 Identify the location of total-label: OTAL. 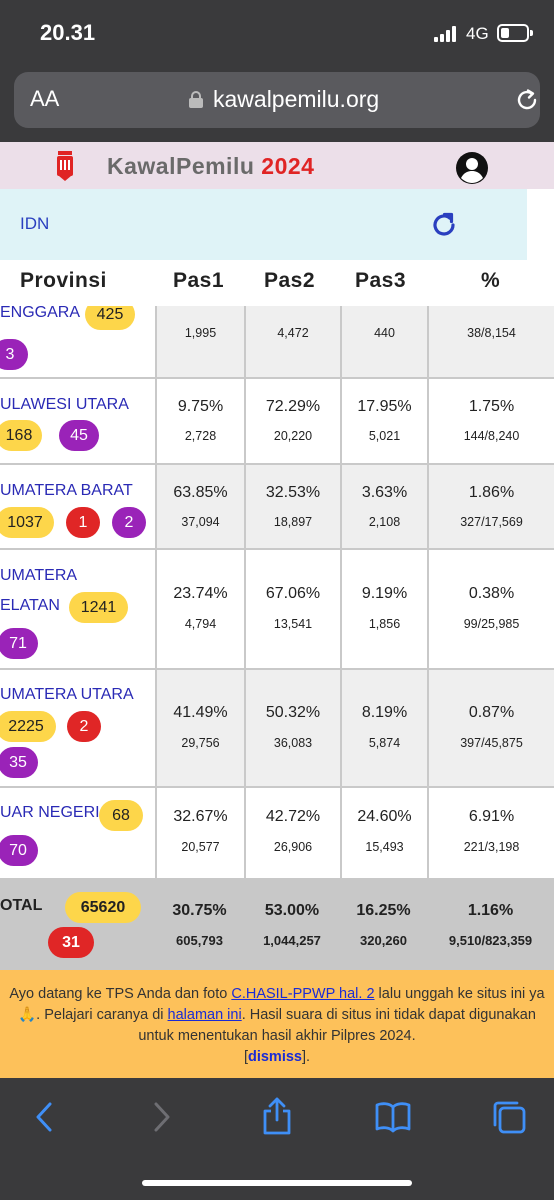
(21, 905).